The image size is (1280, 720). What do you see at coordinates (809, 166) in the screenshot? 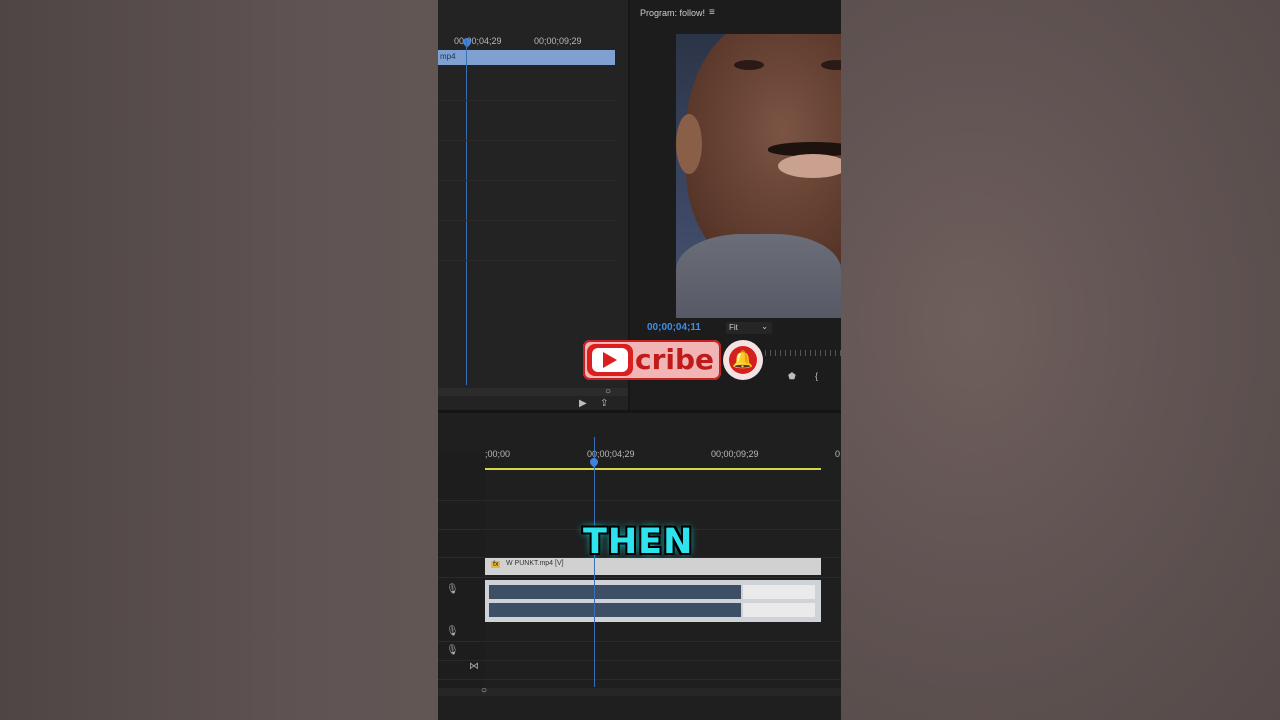
I see `lips` at bounding box center [809, 166].